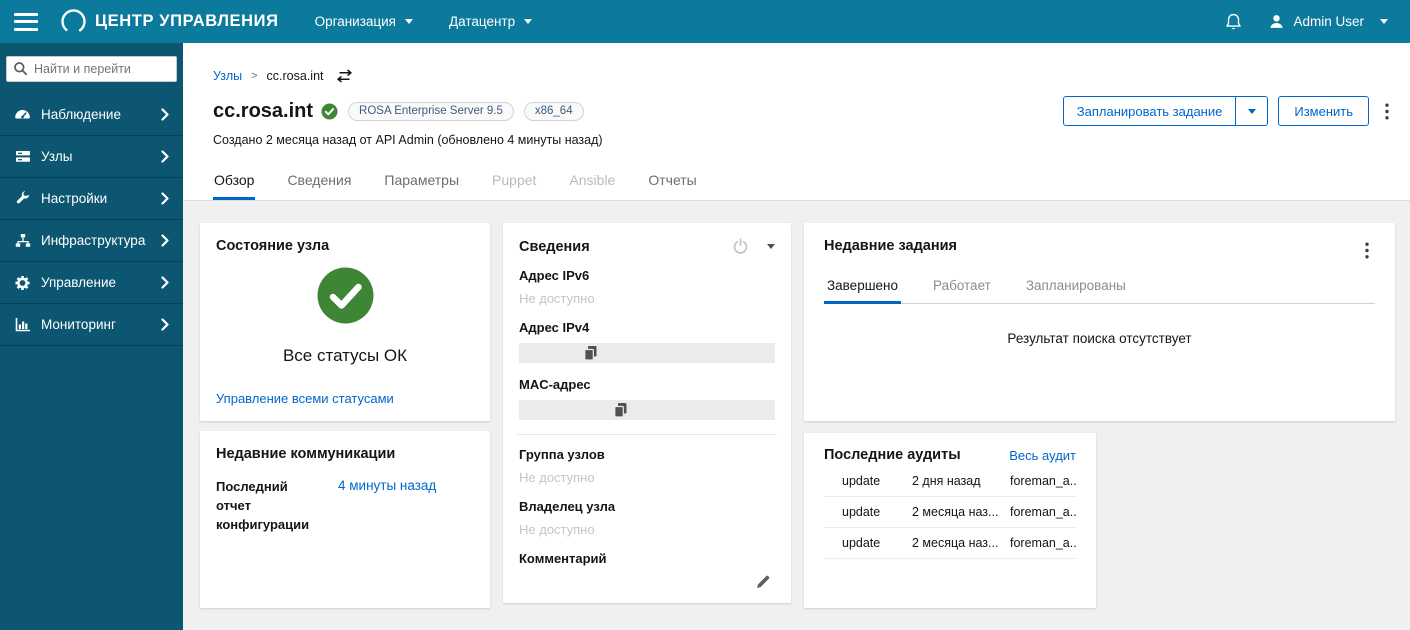 The width and height of the screenshot is (1410, 630). Describe the element at coordinates (22, 324) in the screenshot. I see `bar-chart-icon` at that location.